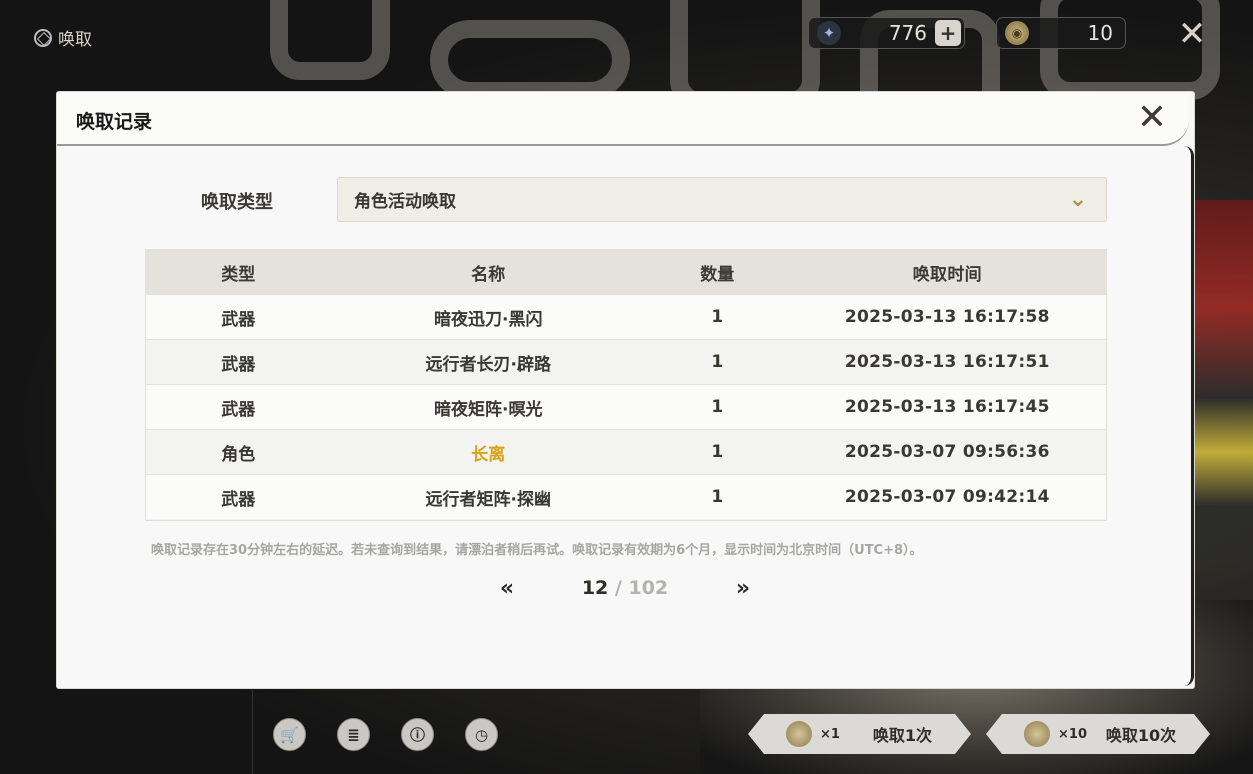 The width and height of the screenshot is (1253, 774). Describe the element at coordinates (488, 274) in the screenshot. I see `column-header: 名称` at that location.